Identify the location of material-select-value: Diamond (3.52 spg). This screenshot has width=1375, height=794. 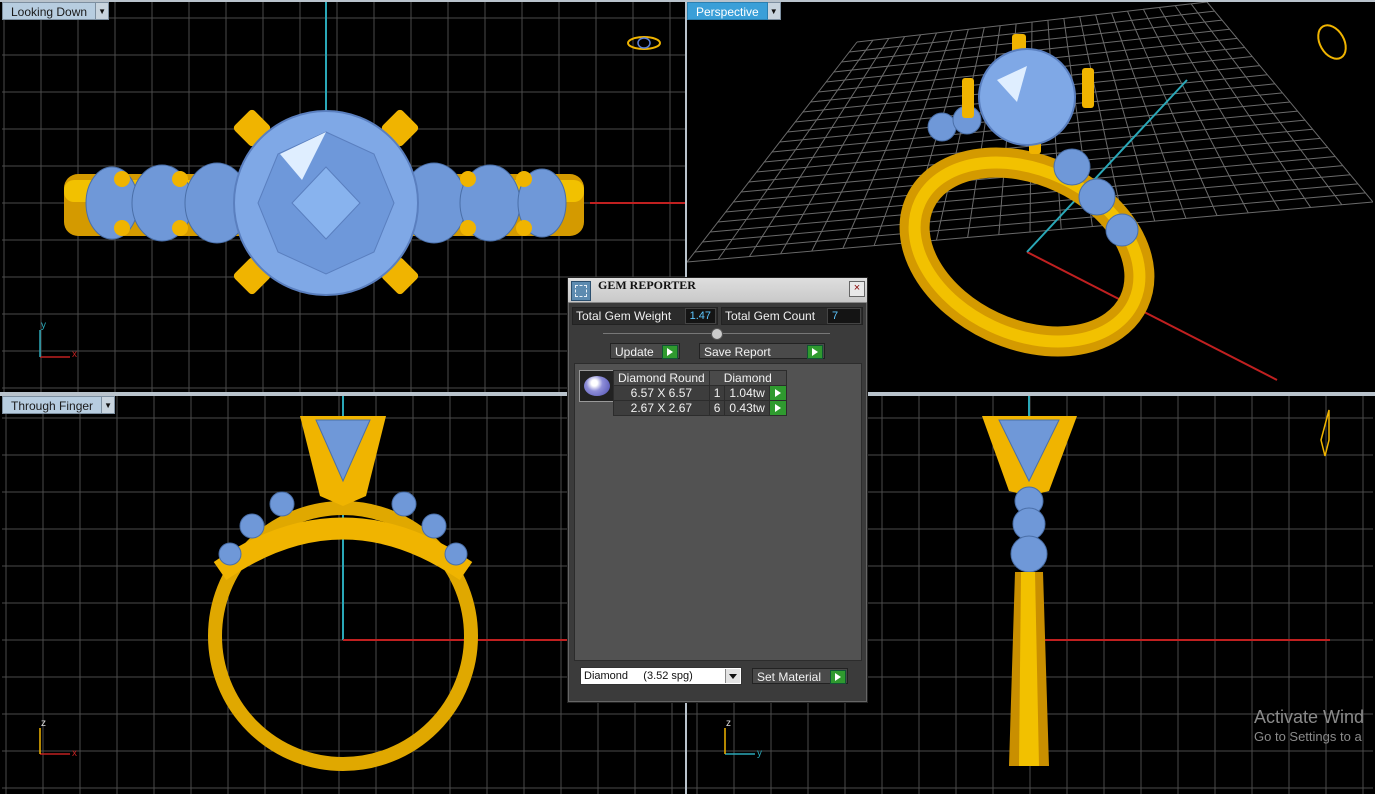
(638, 676).